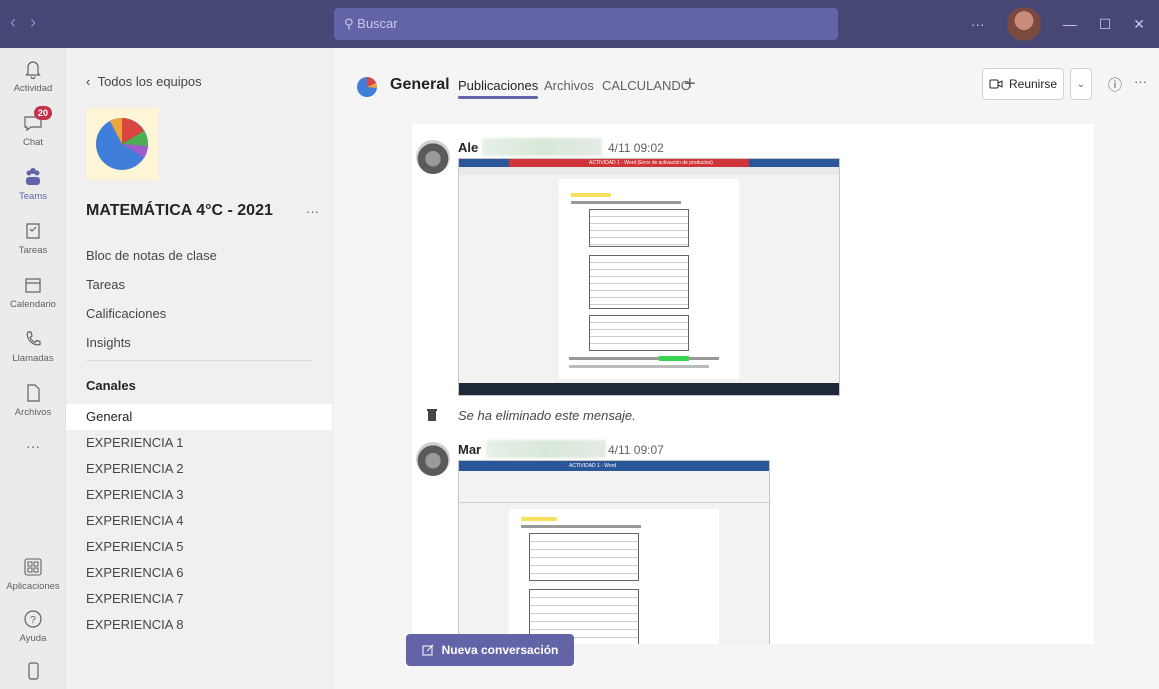 This screenshot has height=689, width=1159. I want to click on appbar-apps: Aplicaciones, so click(33, 574).